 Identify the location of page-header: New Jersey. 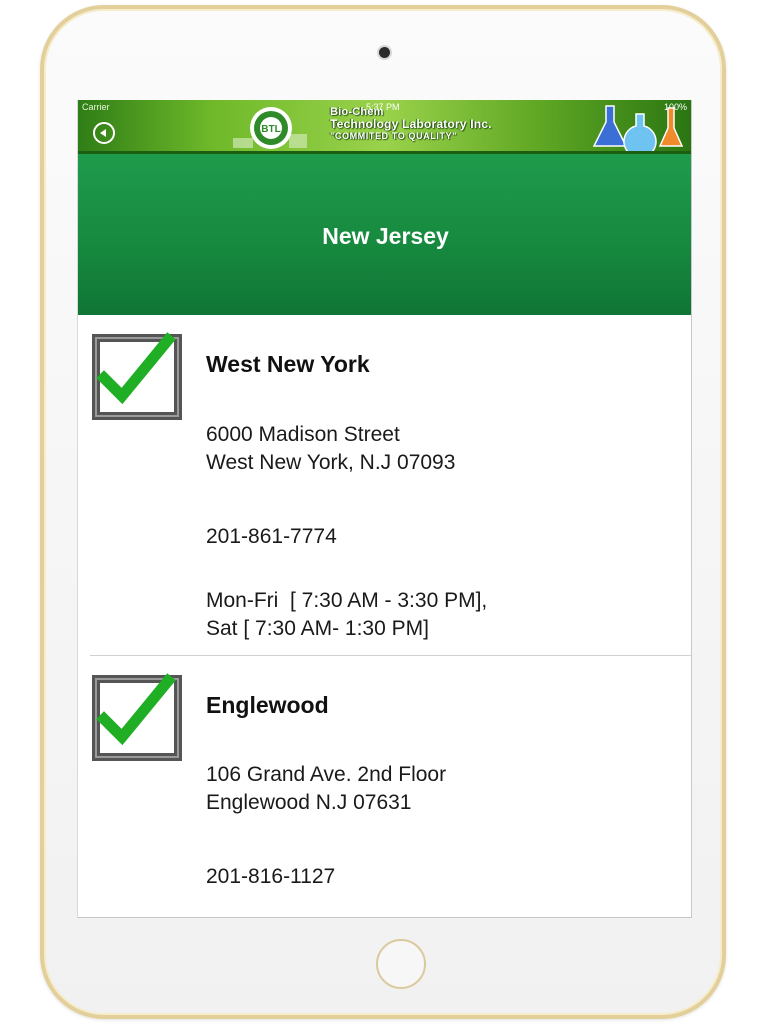
(384, 234).